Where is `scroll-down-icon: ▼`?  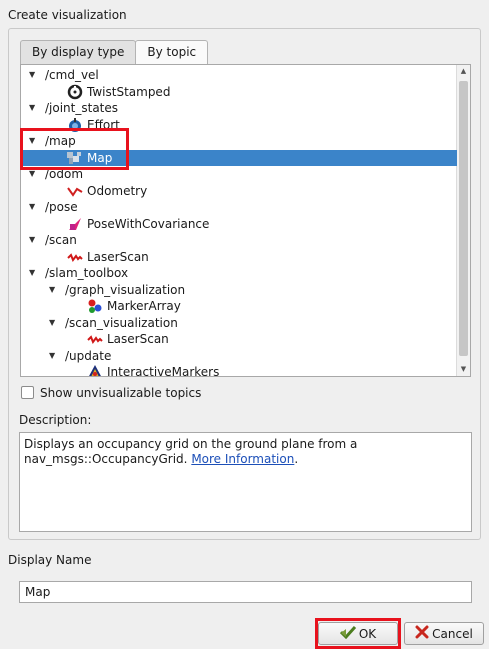
scroll-down-icon: ▼ is located at coordinates (463, 369).